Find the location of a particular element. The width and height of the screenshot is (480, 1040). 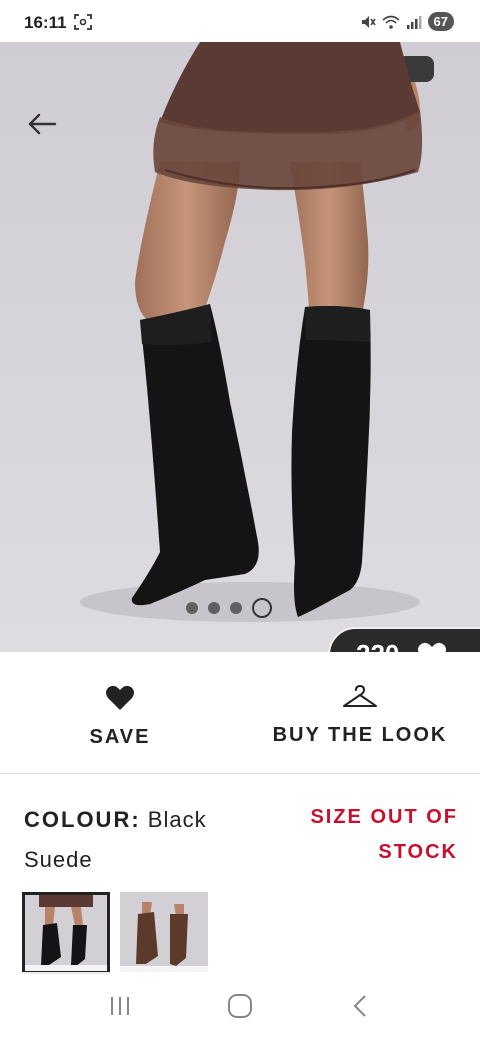

back-nav-button is located at coordinates (360, 1006).